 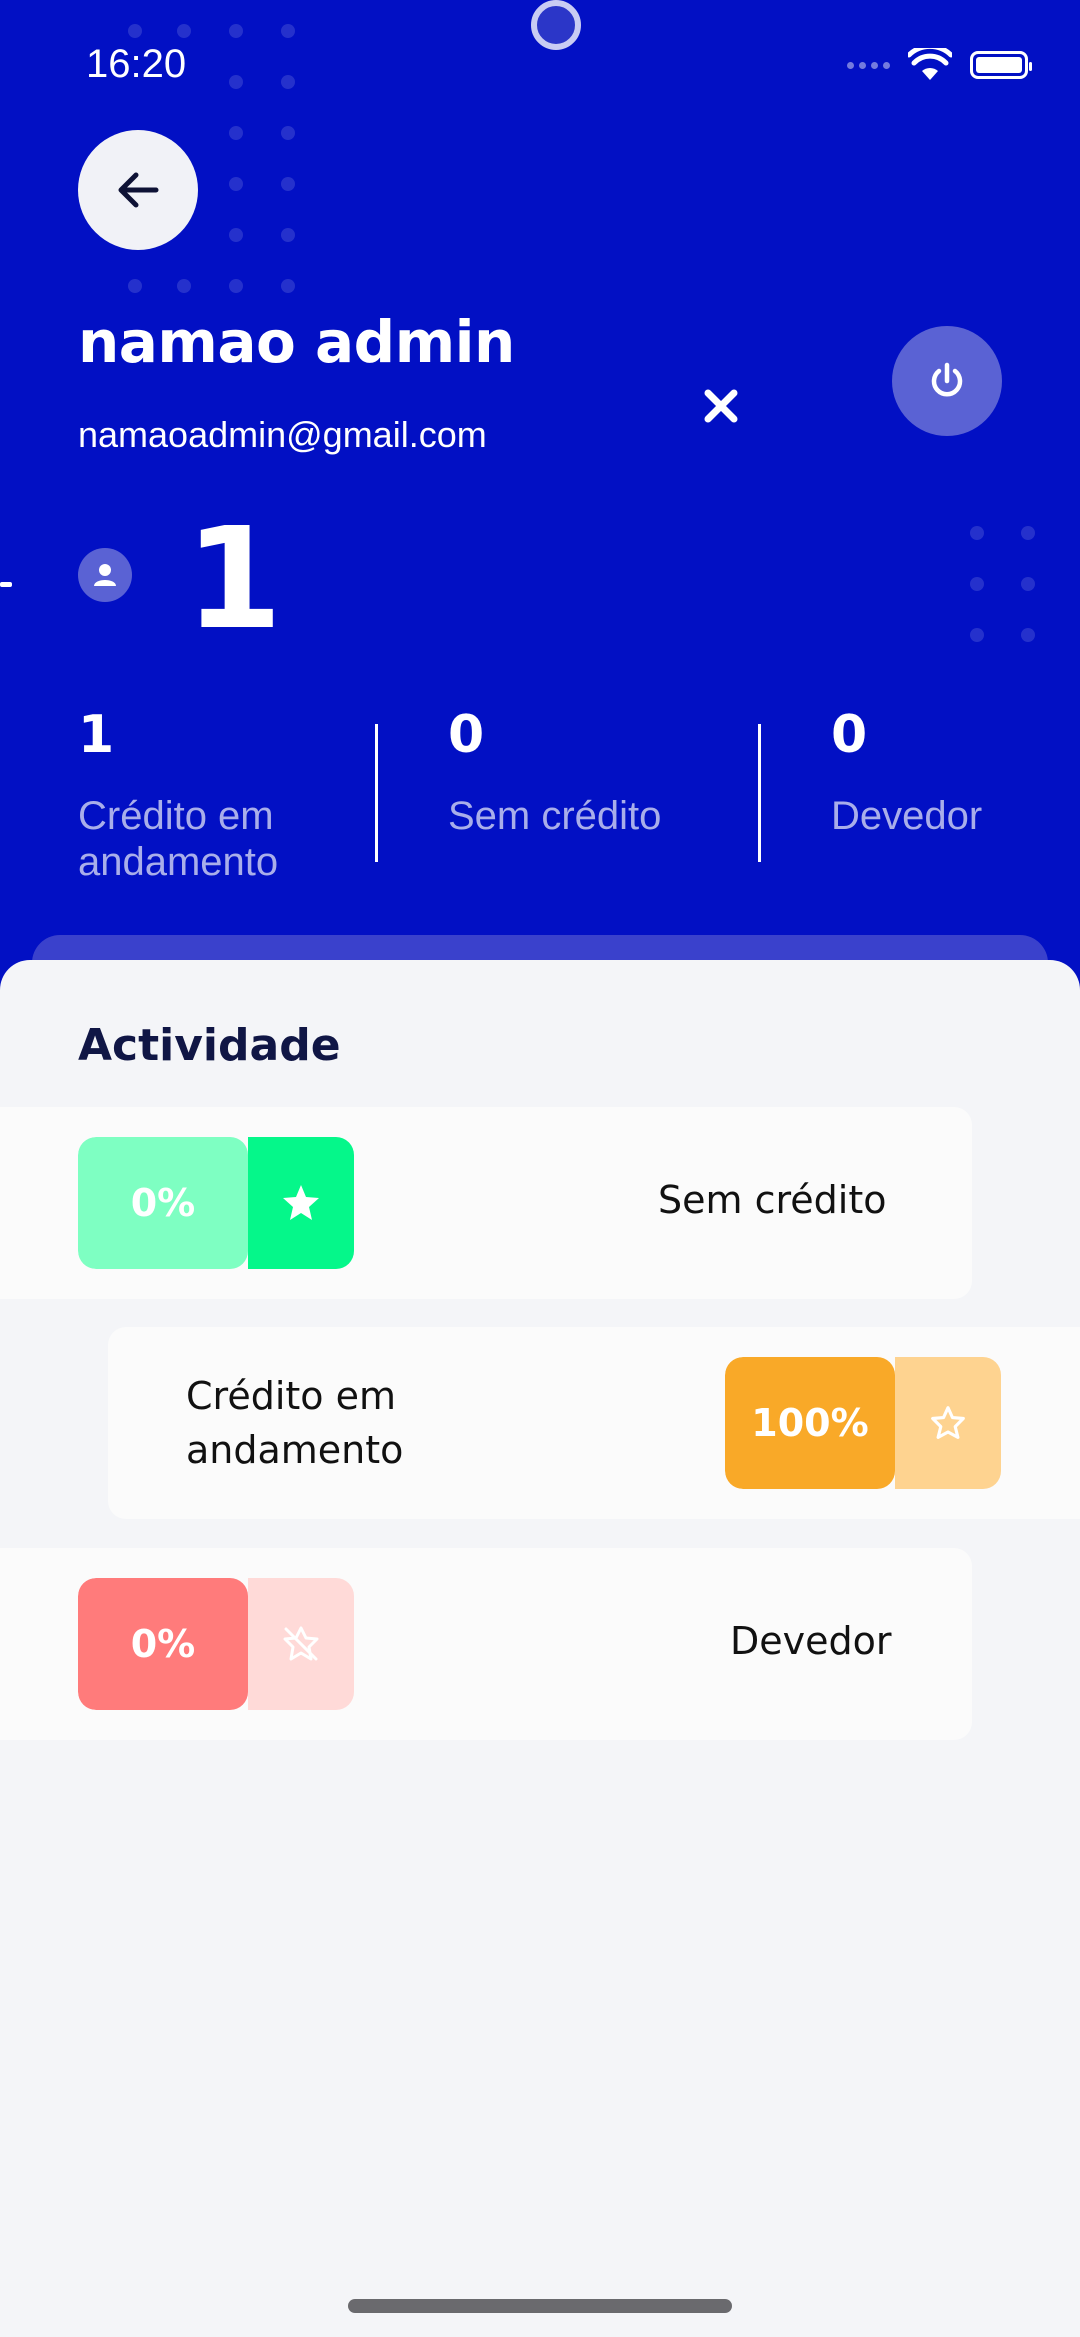 I want to click on stat-label: Devedor, so click(x=907, y=816).